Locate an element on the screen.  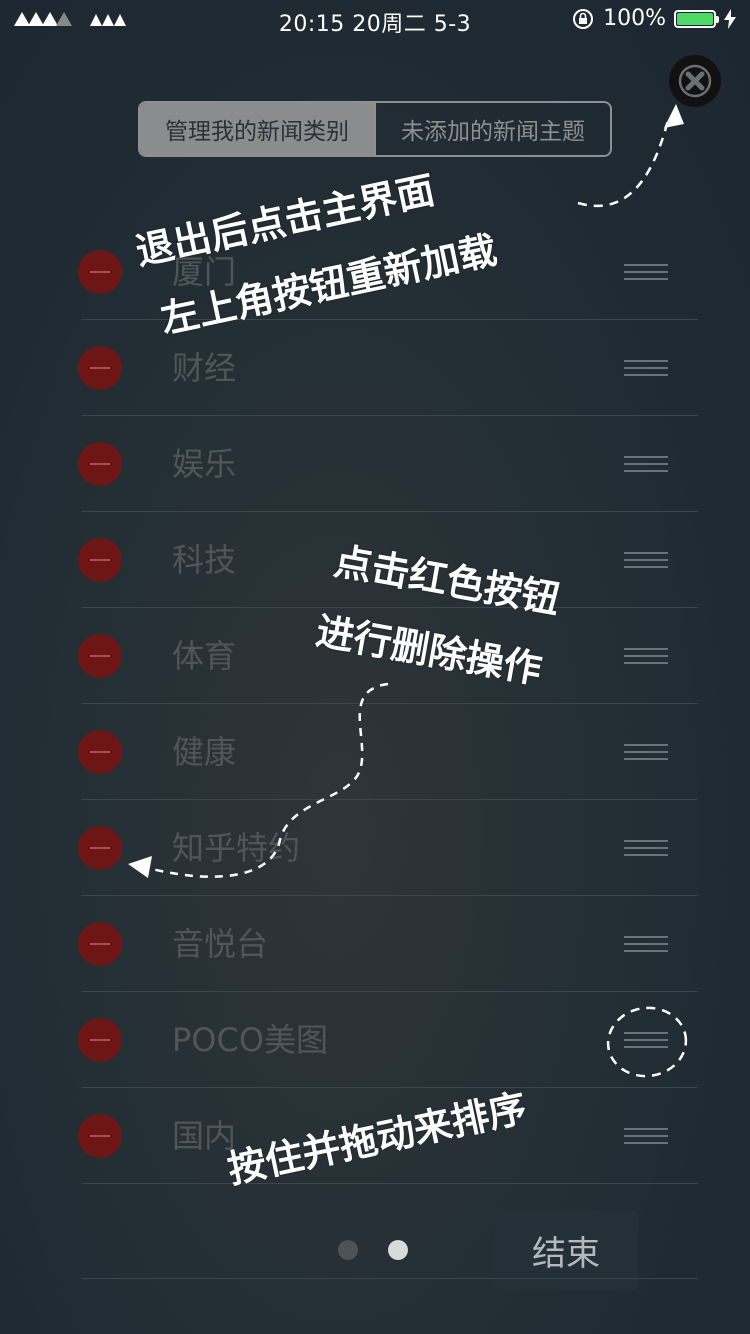
page-dot-current is located at coordinates (398, 1250).